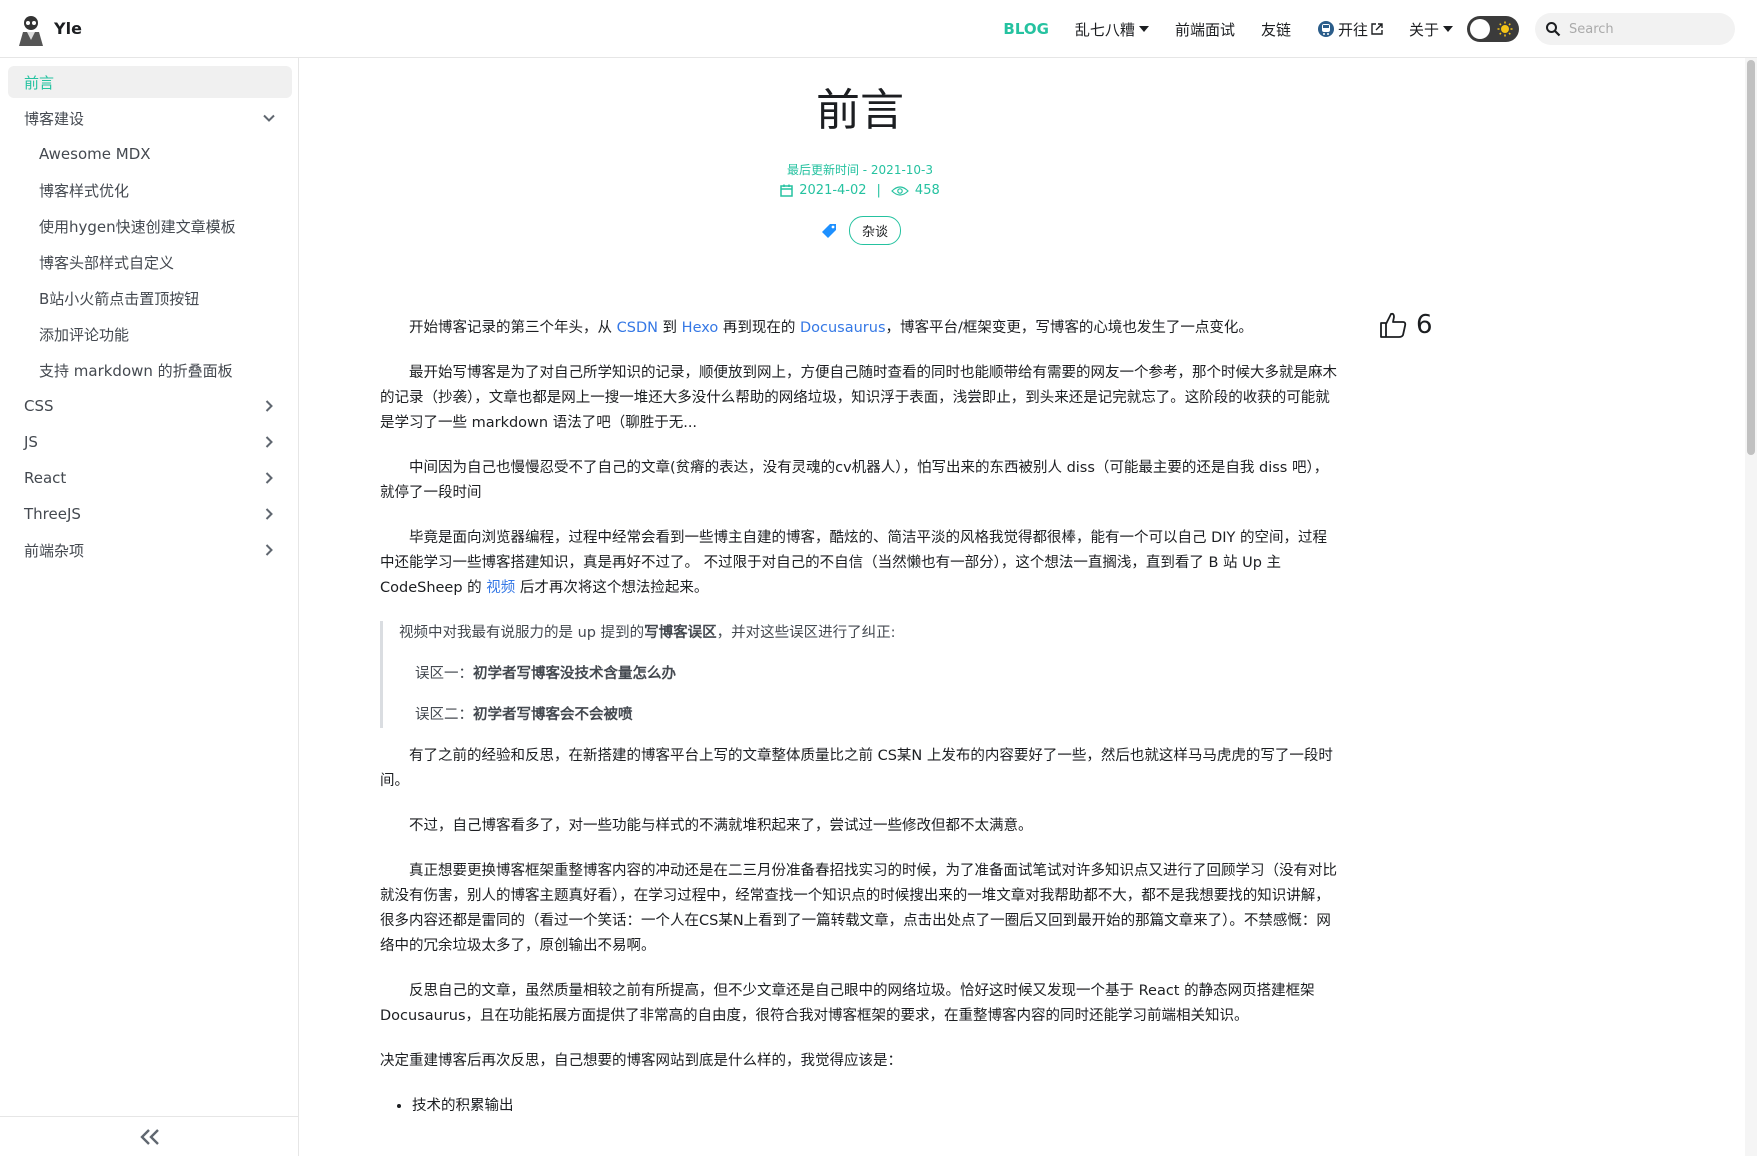 The width and height of the screenshot is (1757, 1156). I want to click on brand-title: Yle, so click(68, 28).